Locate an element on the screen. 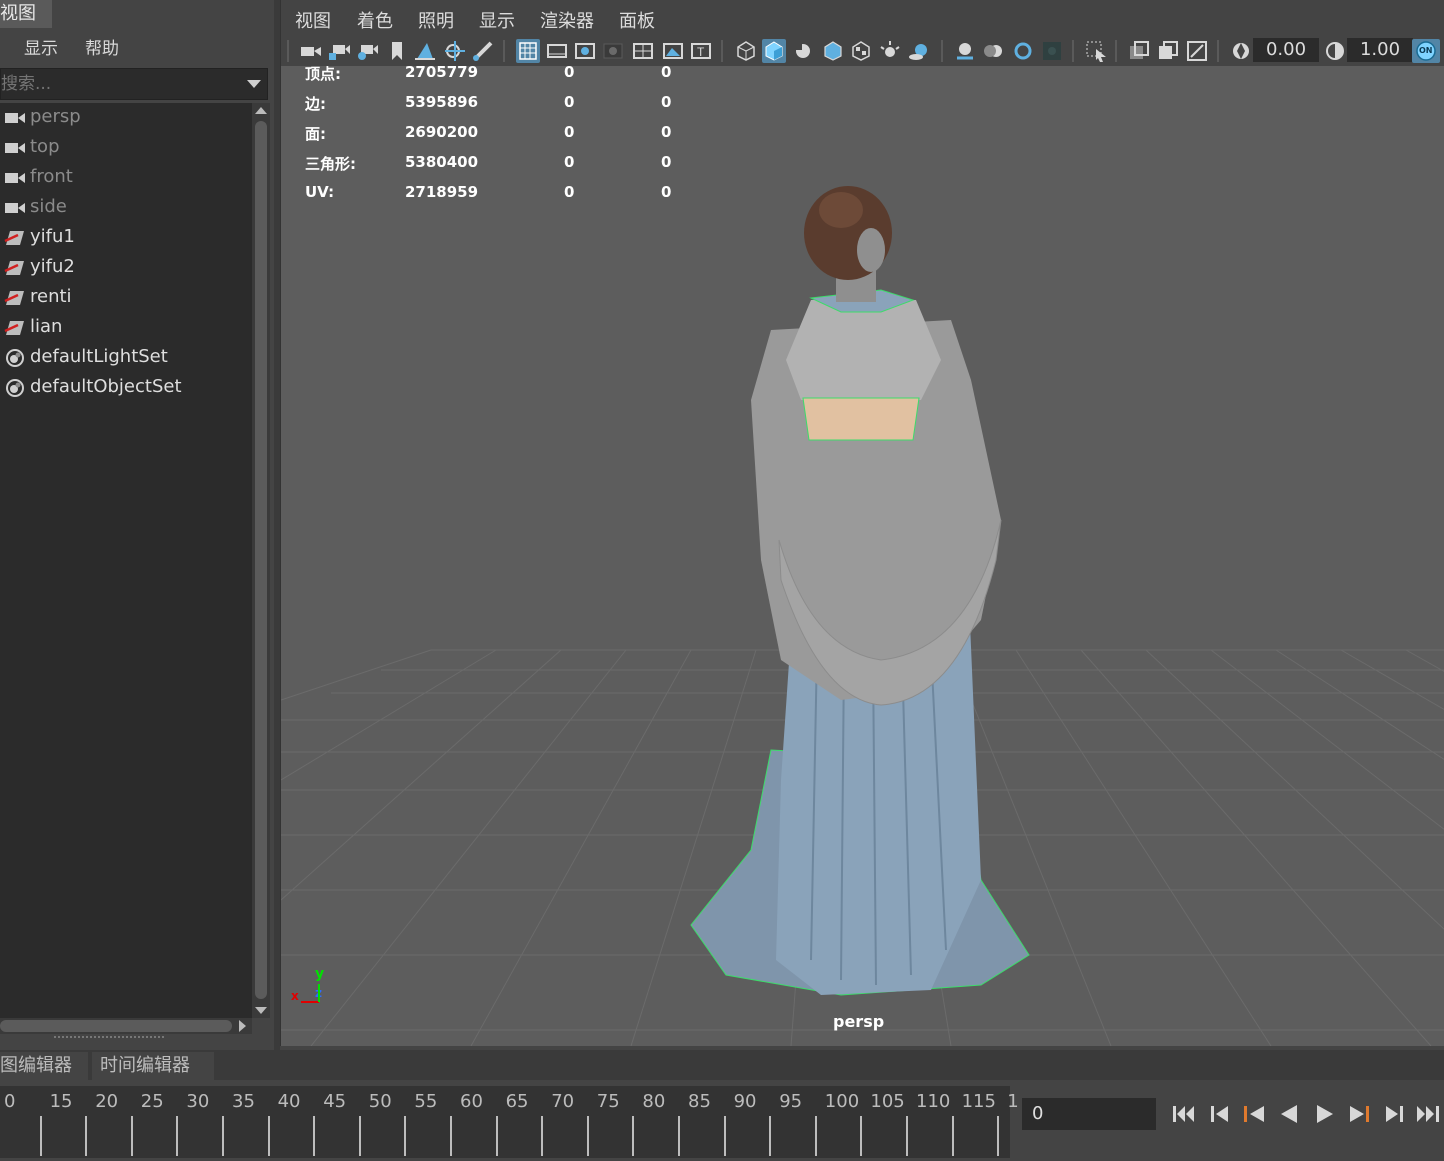  outliner-item-label: persp is located at coordinates (55, 116).